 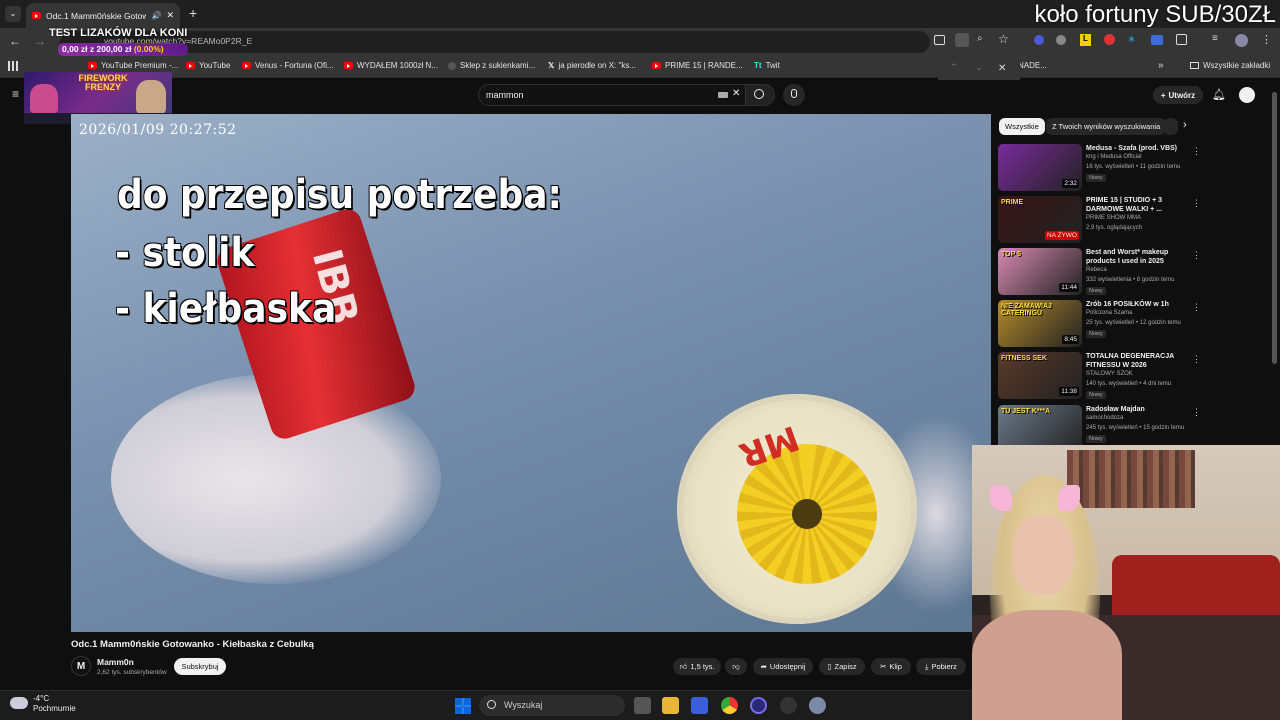 I want to click on notifications-bell-icon: 🔔︎, so click(x=1219, y=94).